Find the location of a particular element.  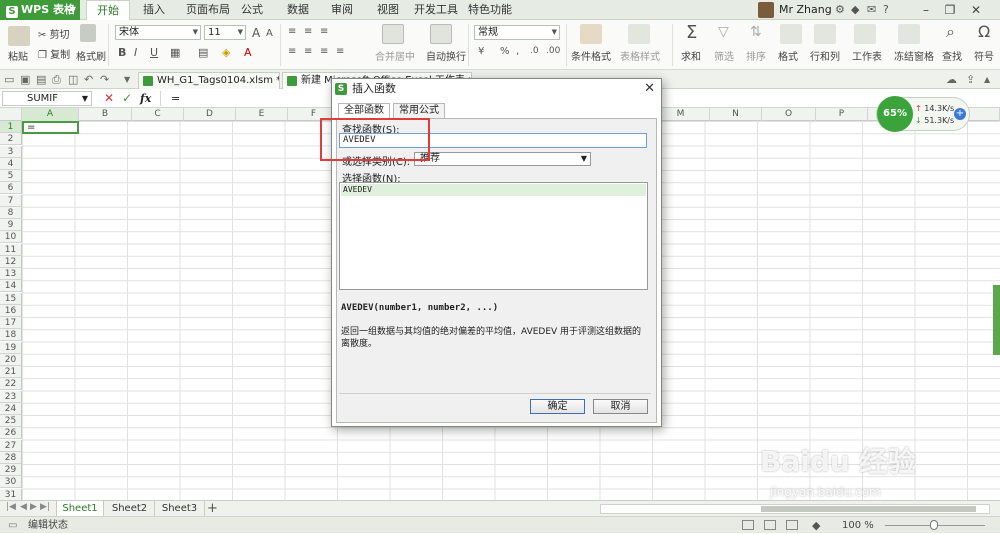

justify-icon: ≡ is located at coordinates (340, 51).